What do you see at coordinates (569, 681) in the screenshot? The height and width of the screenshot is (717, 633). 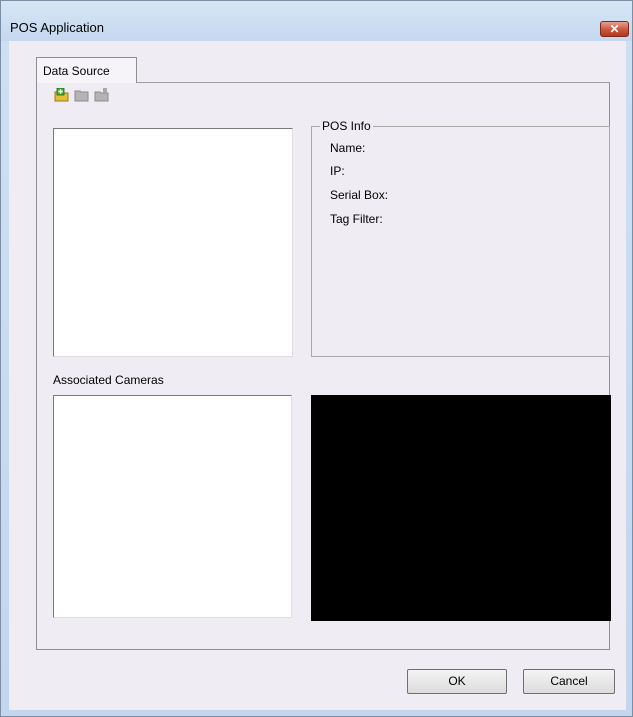 I see `cancel-button: Cancel` at bounding box center [569, 681].